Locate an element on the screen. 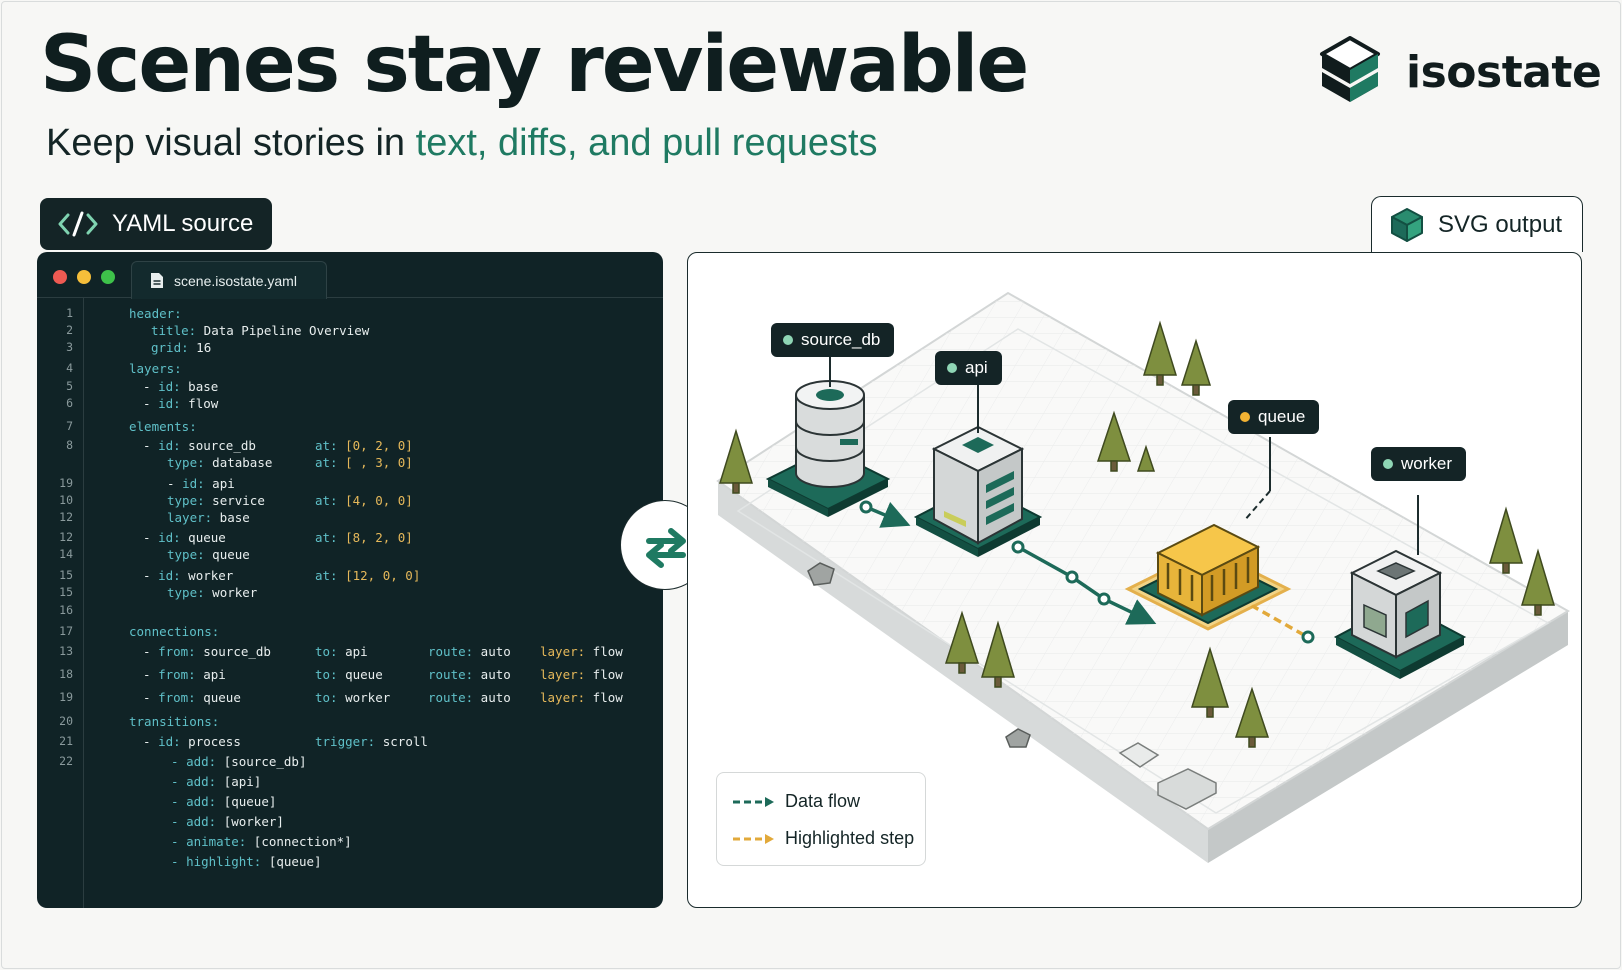 The width and height of the screenshot is (1622, 970). maximize-window-dot is located at coordinates (108, 277).